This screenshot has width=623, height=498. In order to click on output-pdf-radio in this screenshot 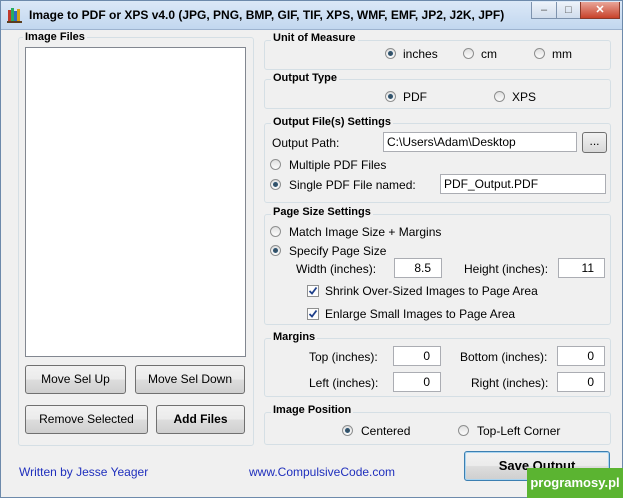, I will do `click(390, 96)`.